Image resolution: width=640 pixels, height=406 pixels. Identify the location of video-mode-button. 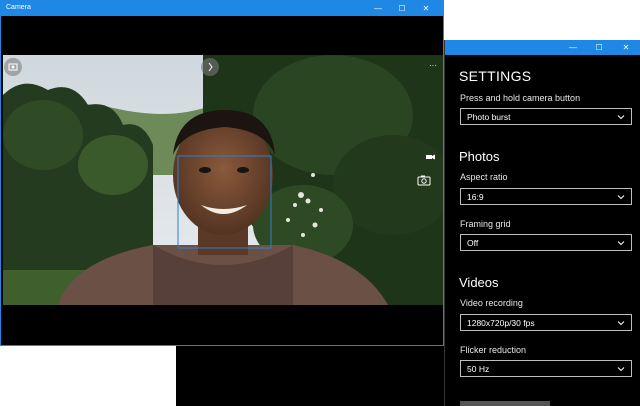
(431, 154).